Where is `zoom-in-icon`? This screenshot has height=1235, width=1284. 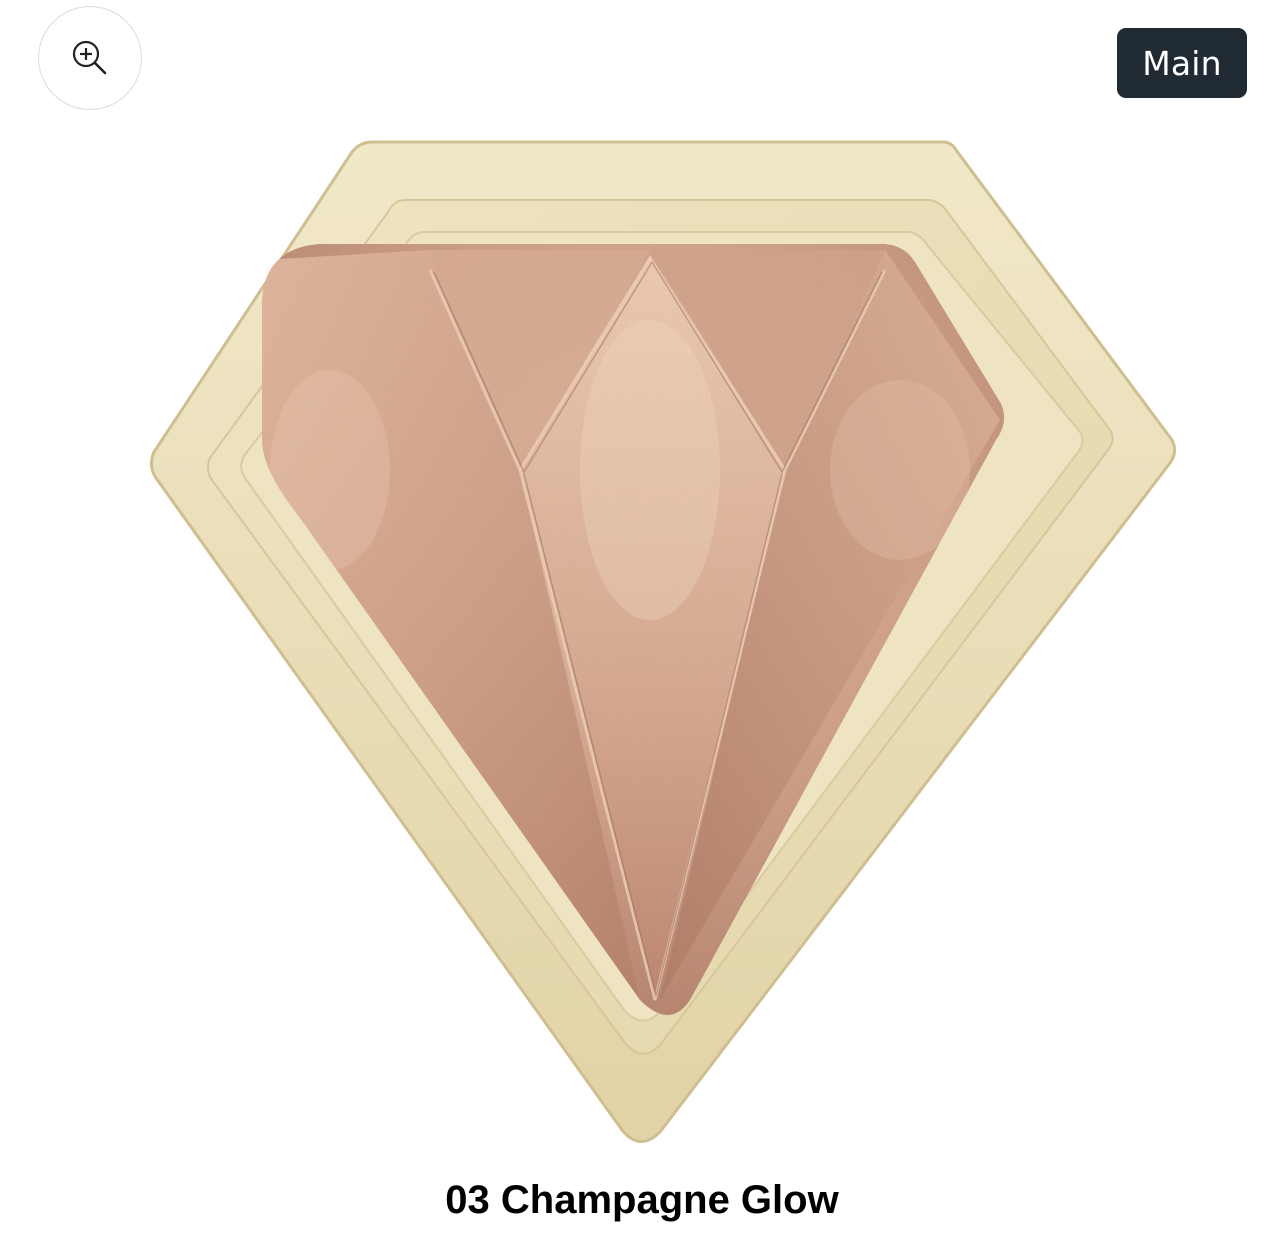
zoom-in-icon is located at coordinates (90, 58).